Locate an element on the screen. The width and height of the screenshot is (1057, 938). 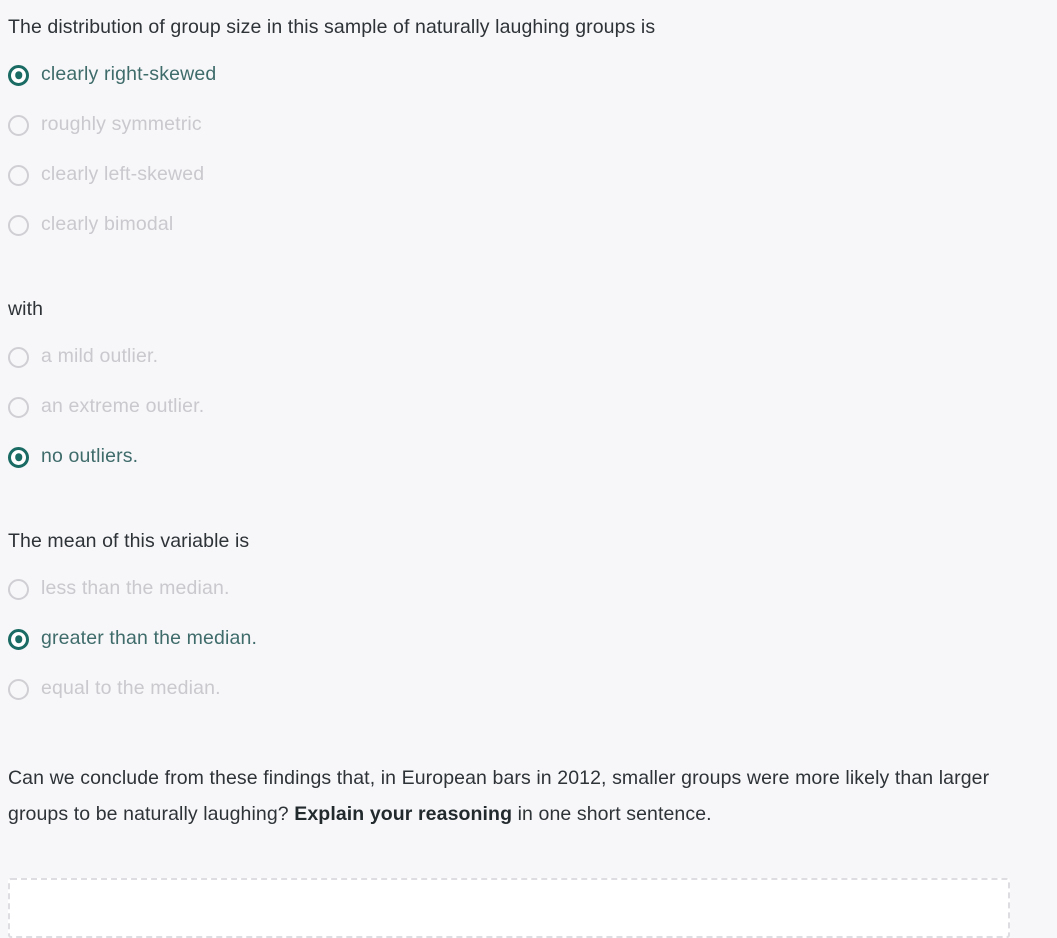
option-roughly-symmetric: roughly symmetric is located at coordinates (108, 125).